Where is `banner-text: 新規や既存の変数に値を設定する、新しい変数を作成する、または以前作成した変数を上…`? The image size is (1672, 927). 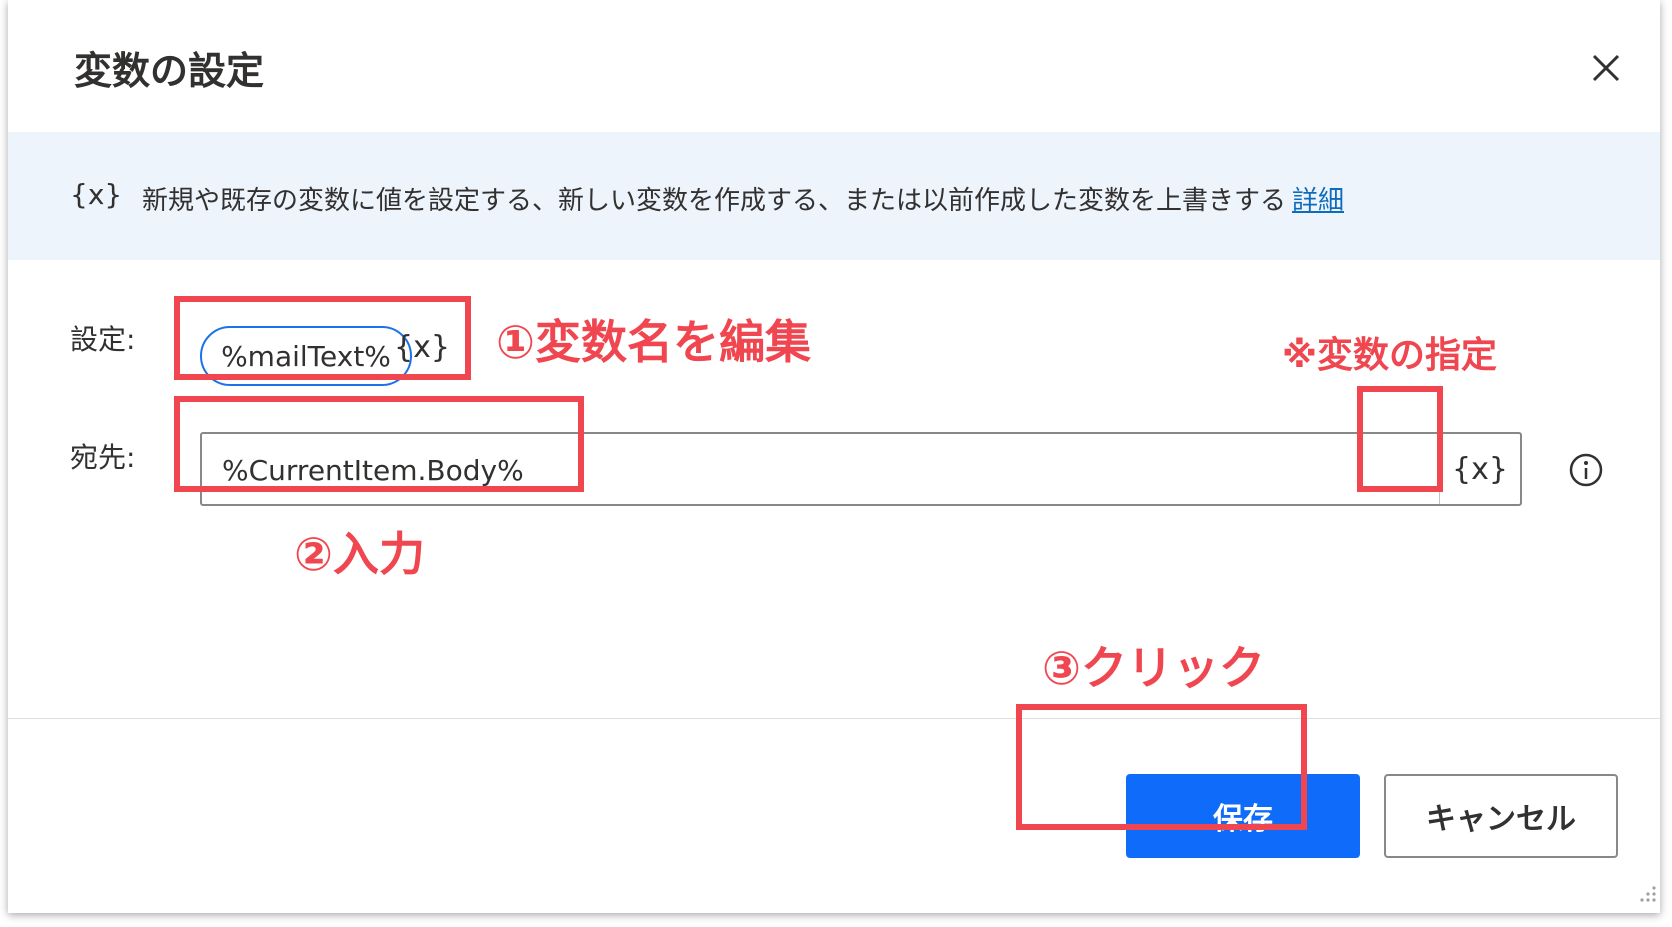
banner-text: 新規や既存の変数に値を設定する、新しい変数を作成する、または以前作成した変数を上… is located at coordinates (743, 198).